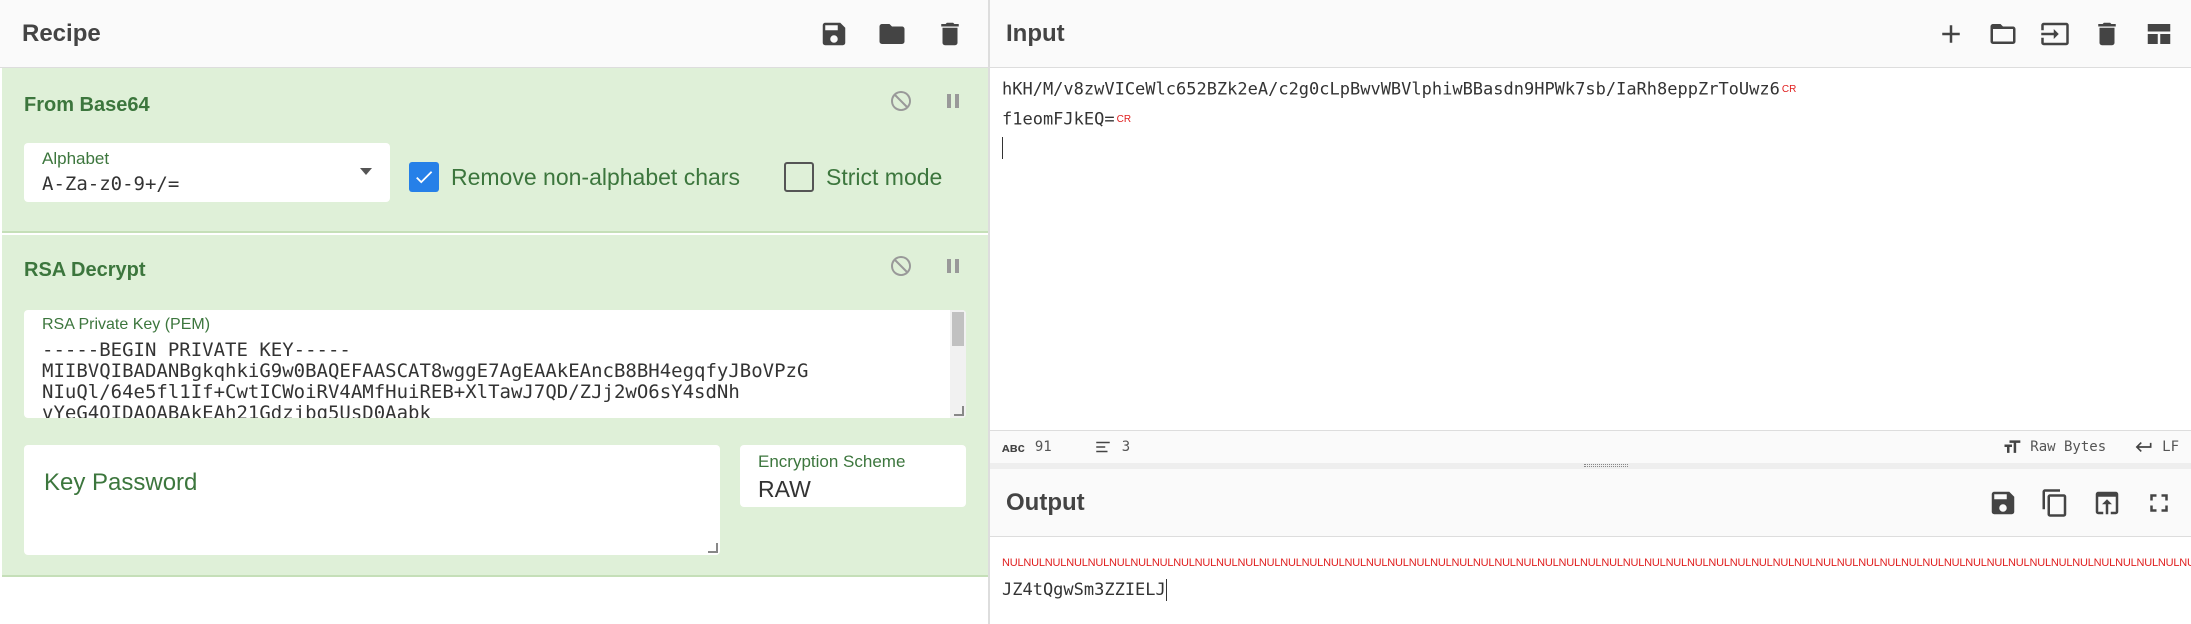  I want to click on import-icon, so click(2055, 33).